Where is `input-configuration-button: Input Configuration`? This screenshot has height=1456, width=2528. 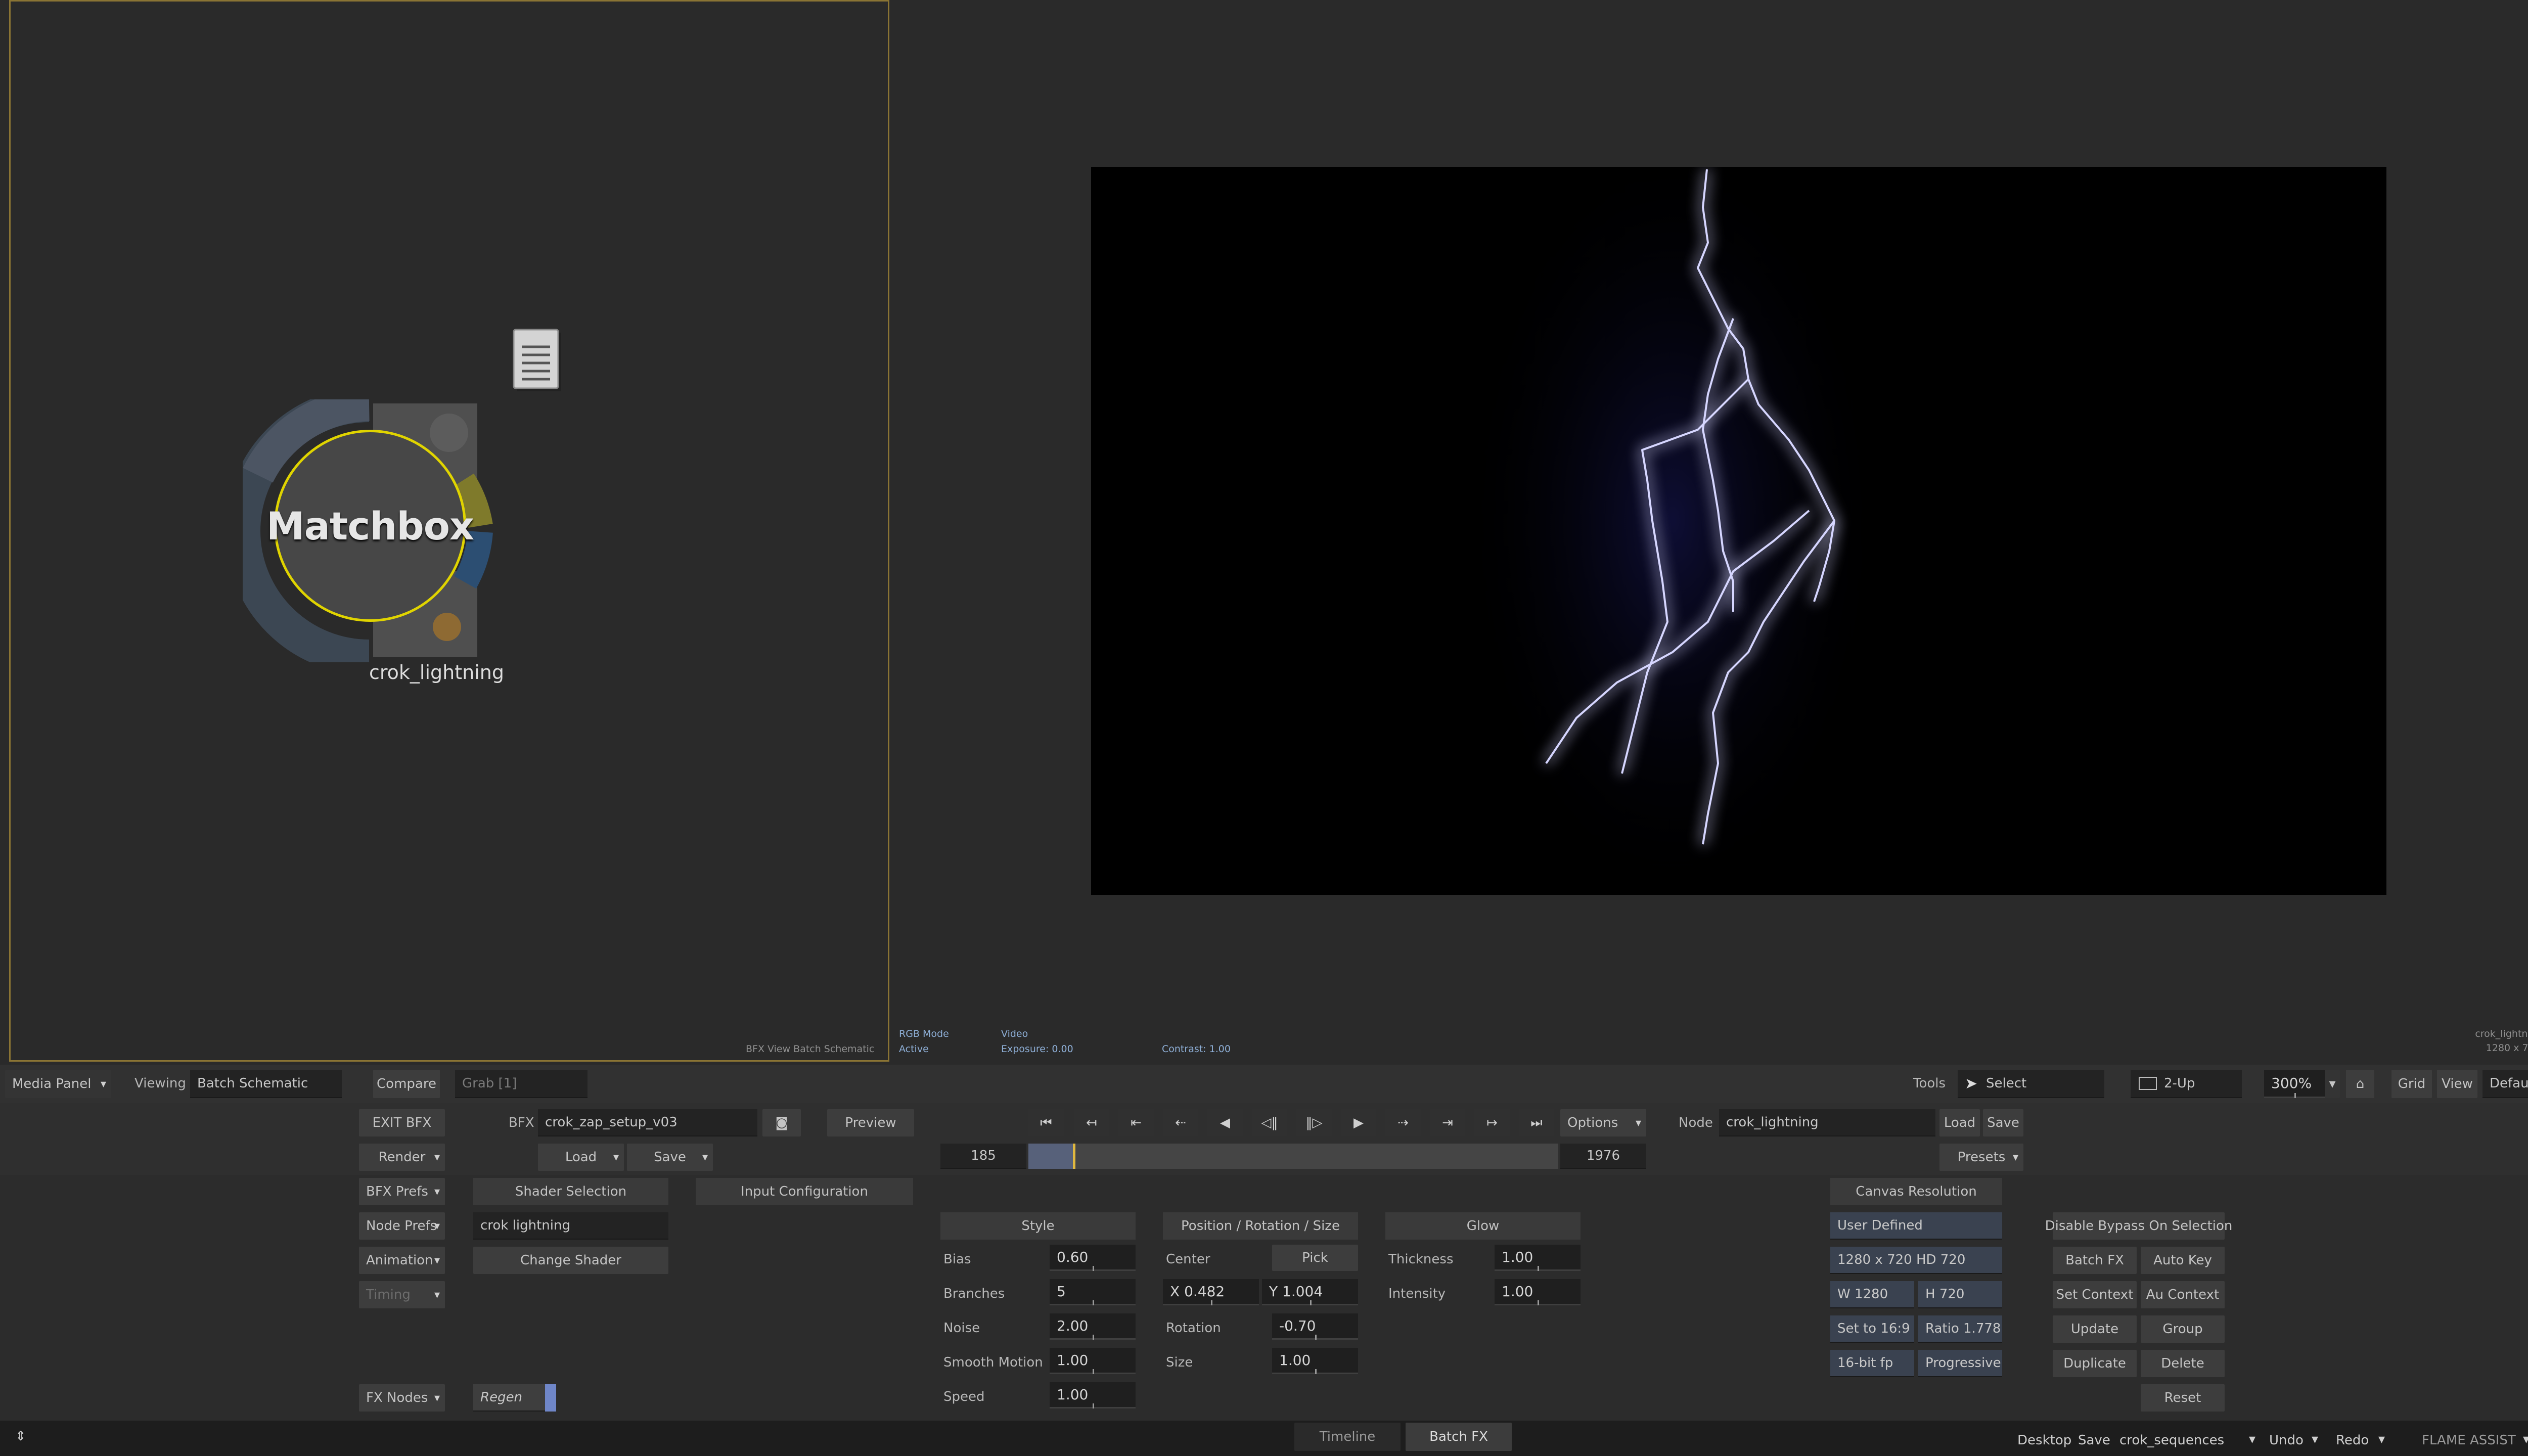
input-configuration-button: Input Configuration is located at coordinates (805, 1191).